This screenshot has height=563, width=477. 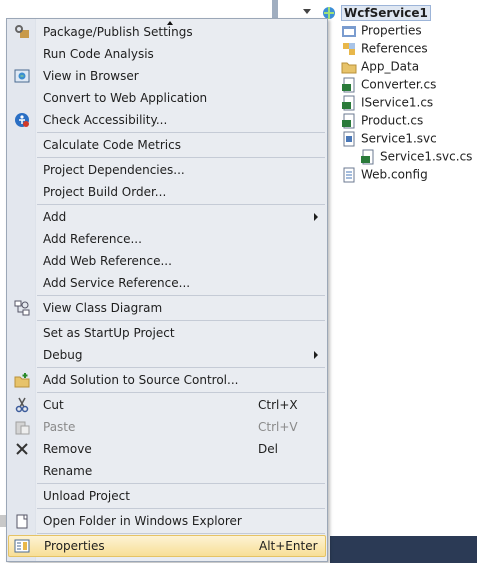 What do you see at coordinates (22, 427) in the screenshot?
I see `paste-icon` at bounding box center [22, 427].